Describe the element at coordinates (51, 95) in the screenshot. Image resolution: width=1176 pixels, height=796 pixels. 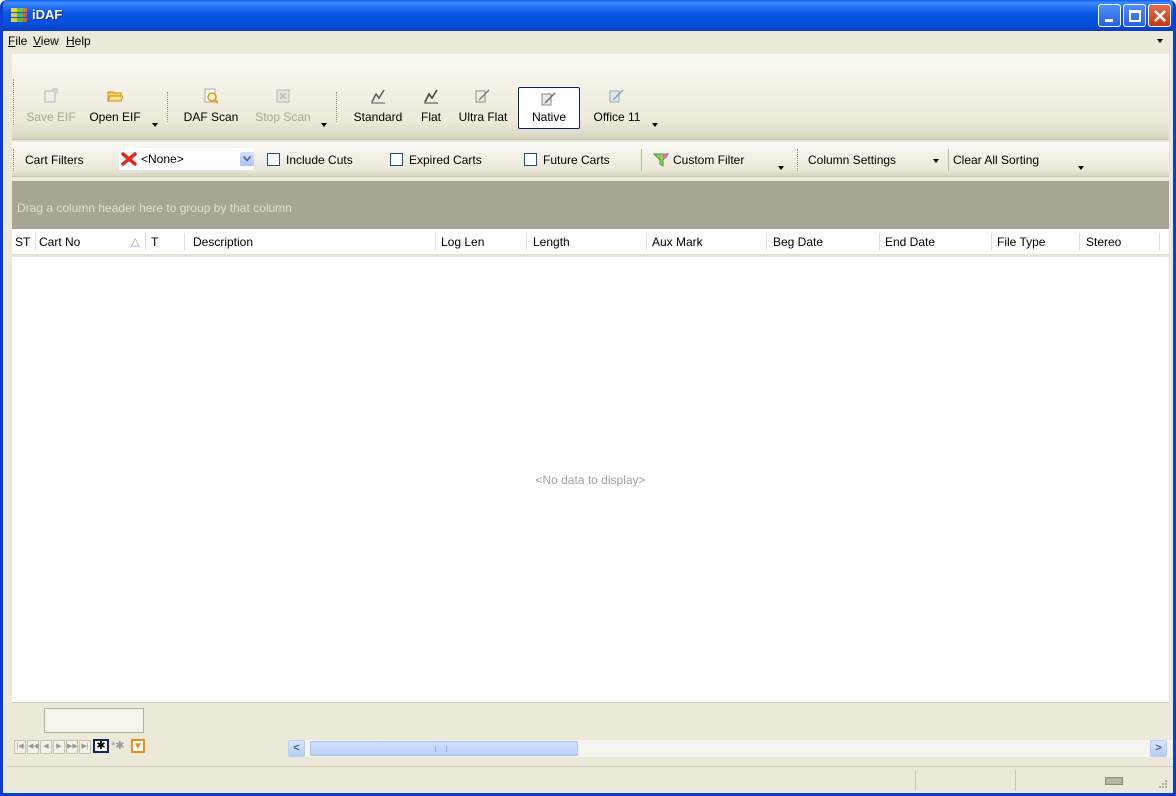
I see `save-eif-icon` at that location.